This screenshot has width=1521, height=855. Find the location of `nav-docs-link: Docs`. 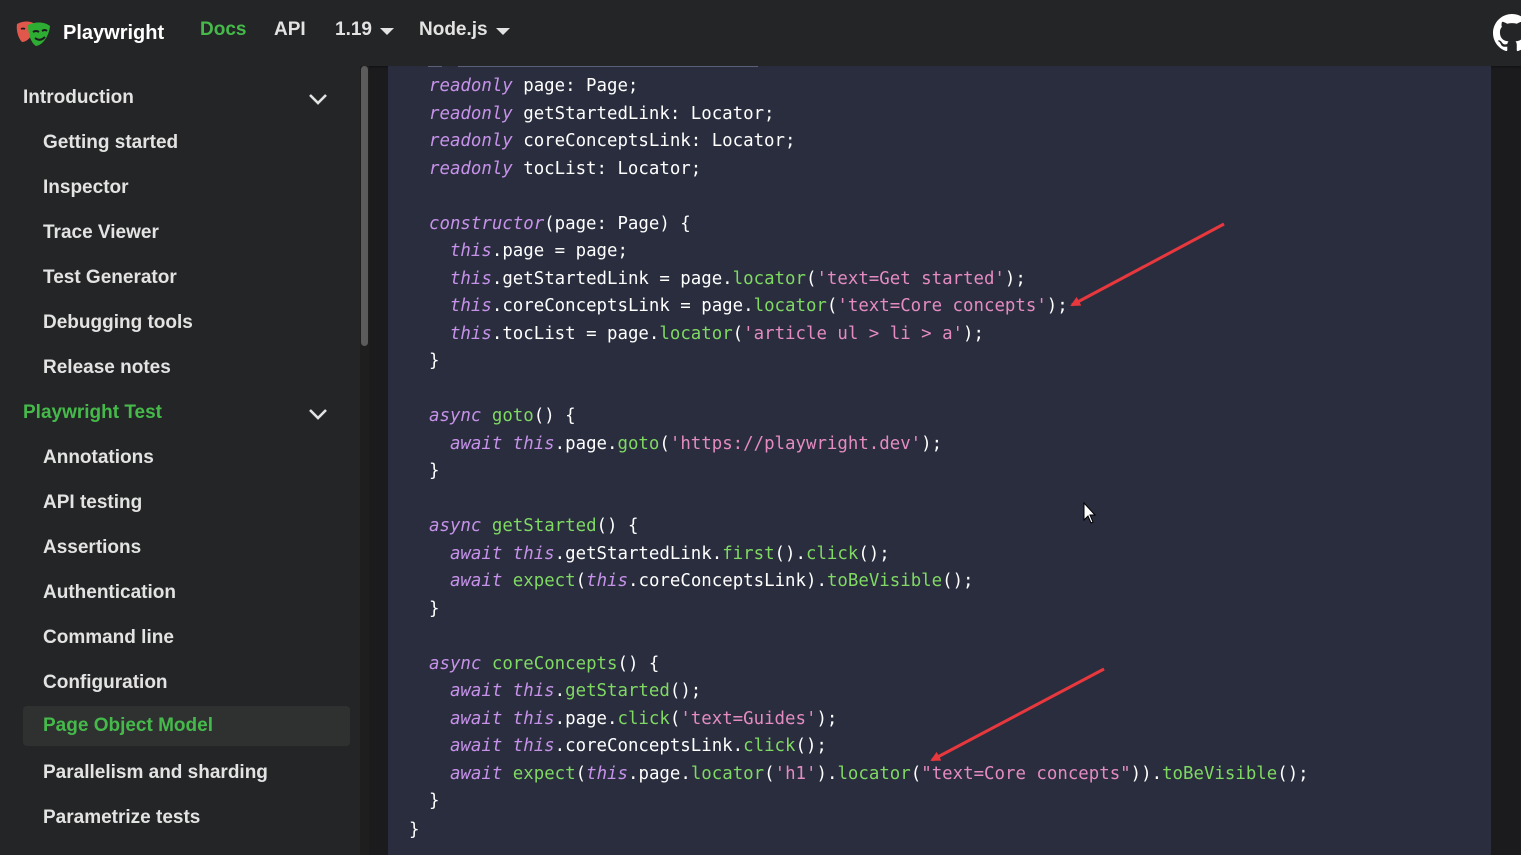

nav-docs-link: Docs is located at coordinates (223, 30).